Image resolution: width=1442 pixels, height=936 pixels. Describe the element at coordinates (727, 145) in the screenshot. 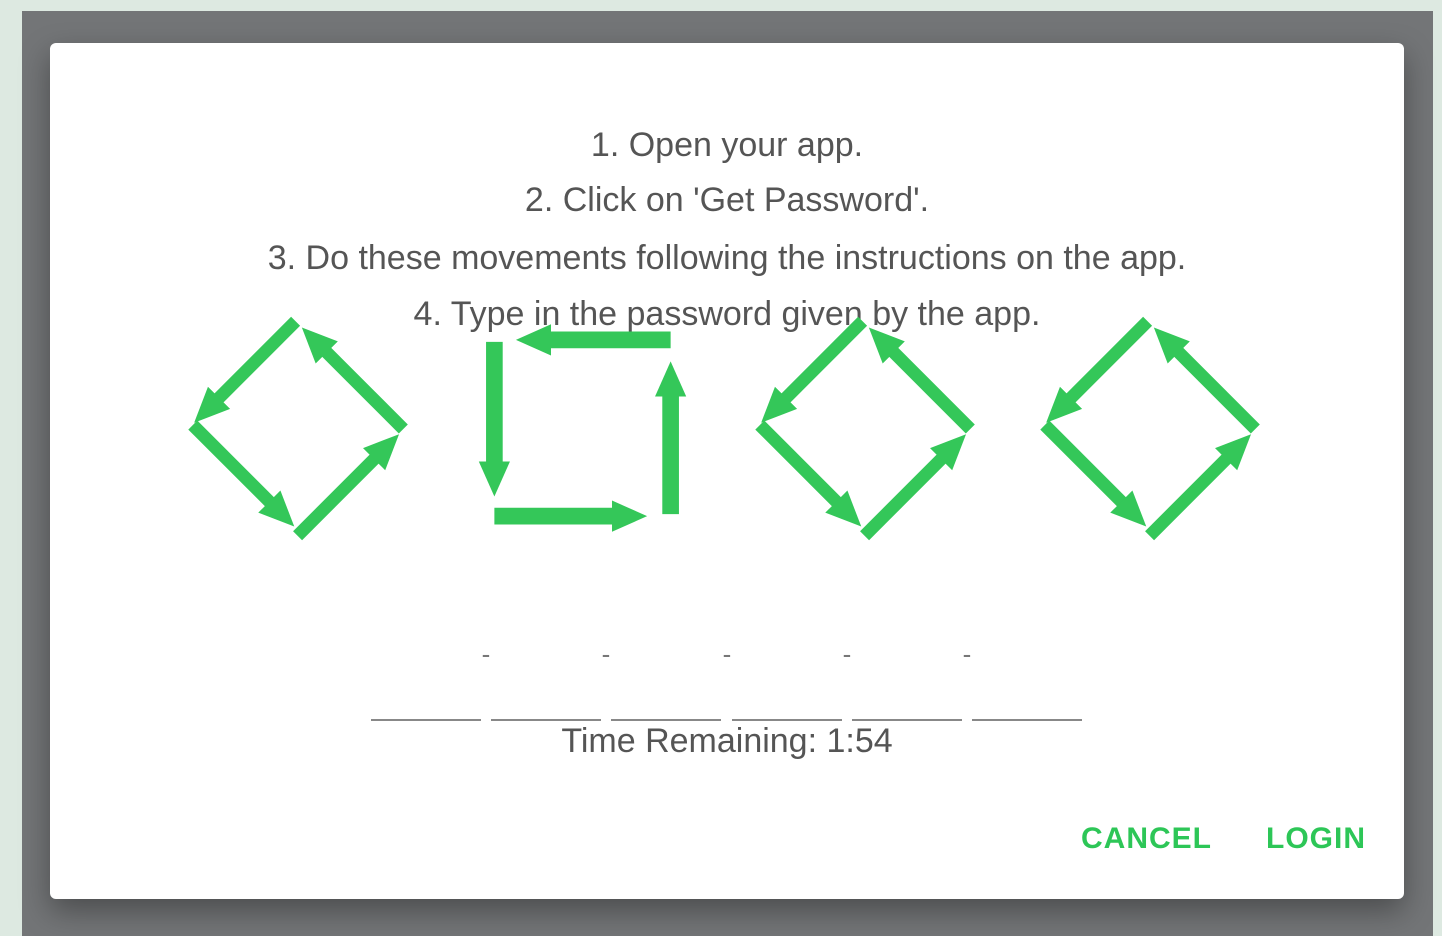

I see `instruction-step-1: 1. Open your app.` at that location.